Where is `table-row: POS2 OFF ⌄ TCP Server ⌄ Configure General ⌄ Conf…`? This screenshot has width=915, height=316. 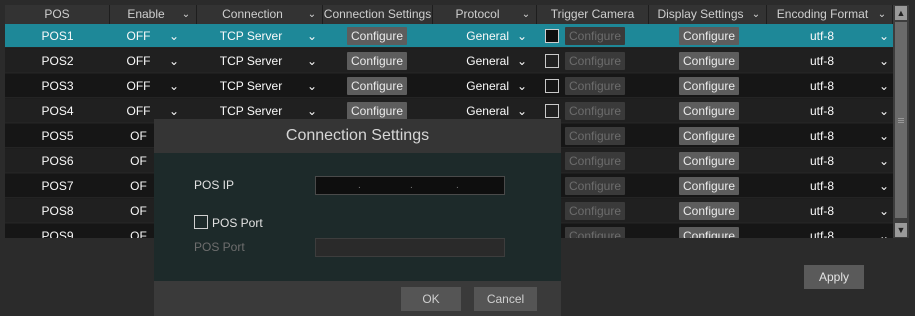
table-row: POS2 OFF ⌄ TCP Server ⌄ Configure General ⌄ Conf… is located at coordinates (449, 61).